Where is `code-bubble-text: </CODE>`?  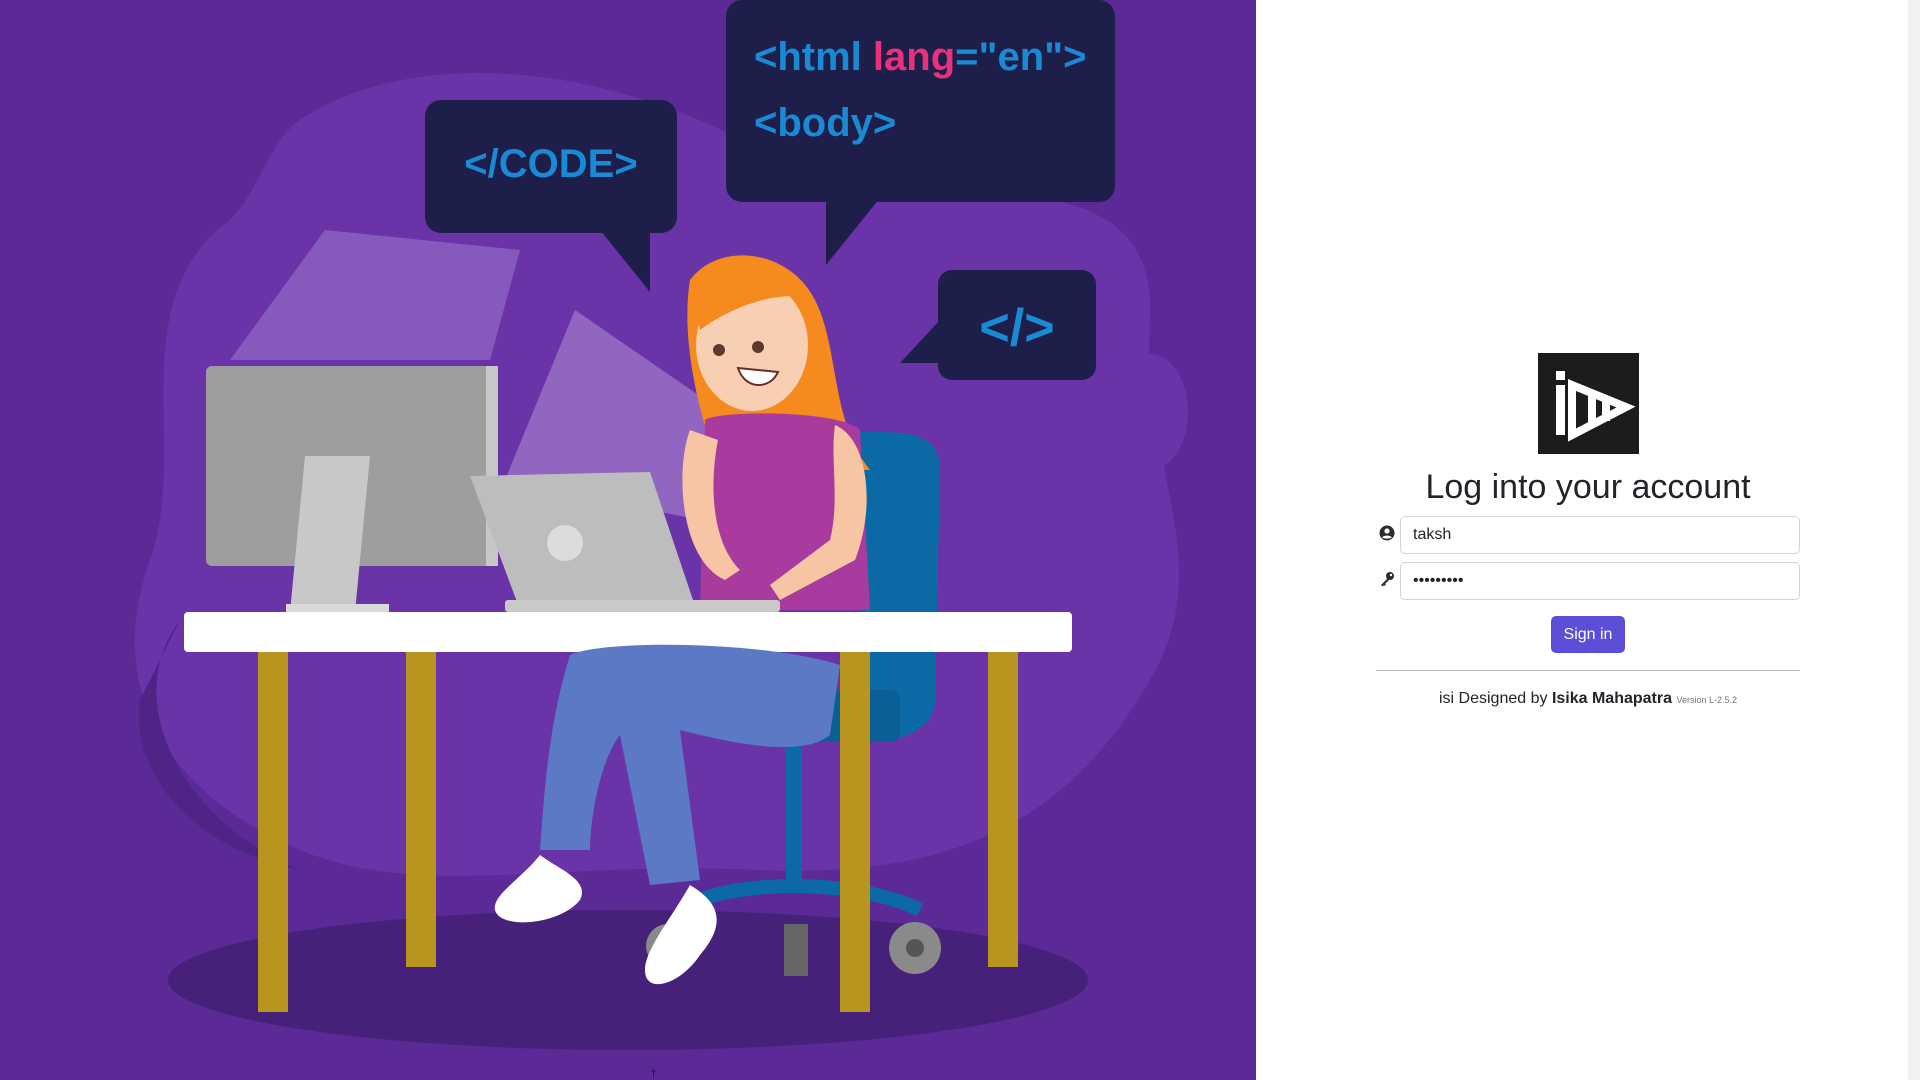 code-bubble-text: </CODE> is located at coordinates (550, 164).